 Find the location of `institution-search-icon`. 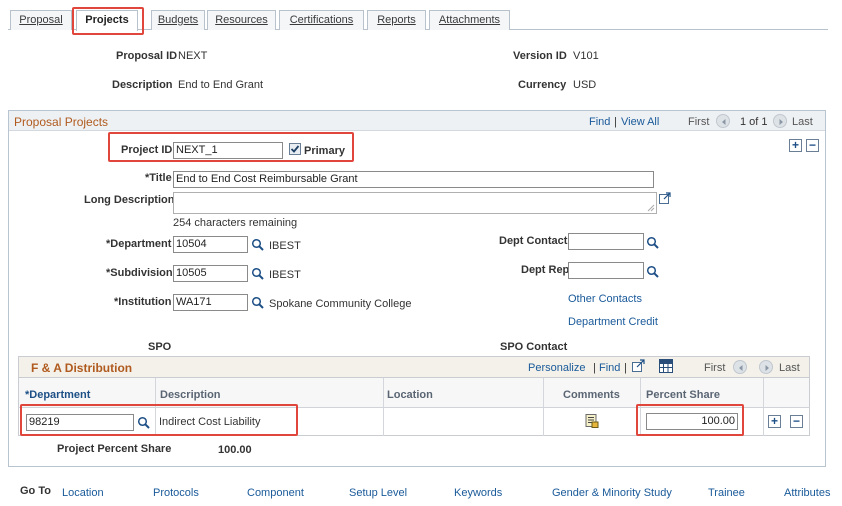

institution-search-icon is located at coordinates (258, 303).